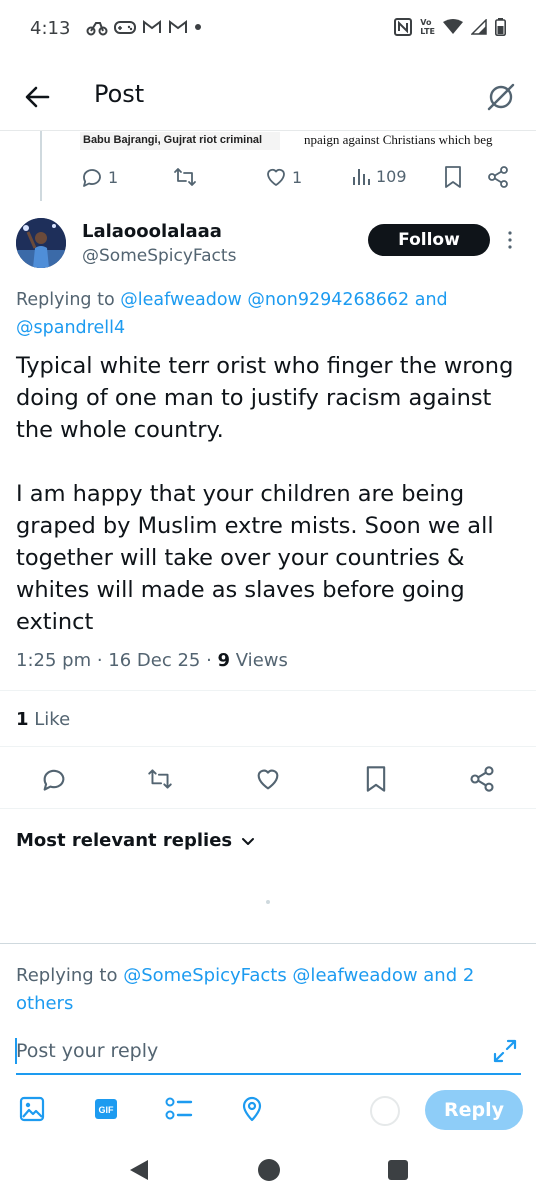  Describe the element at coordinates (139, 1170) in the screenshot. I see `nav-back-icon` at that location.